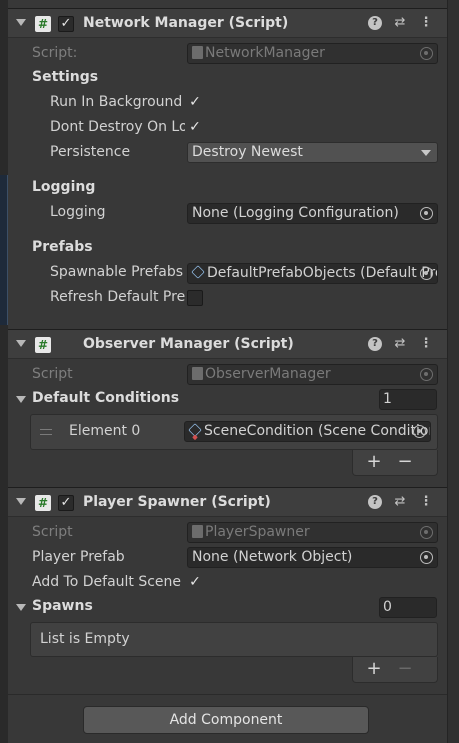 This screenshot has width=459, height=743. I want to click on logging-value: None (Logging Configuration), so click(295, 213).